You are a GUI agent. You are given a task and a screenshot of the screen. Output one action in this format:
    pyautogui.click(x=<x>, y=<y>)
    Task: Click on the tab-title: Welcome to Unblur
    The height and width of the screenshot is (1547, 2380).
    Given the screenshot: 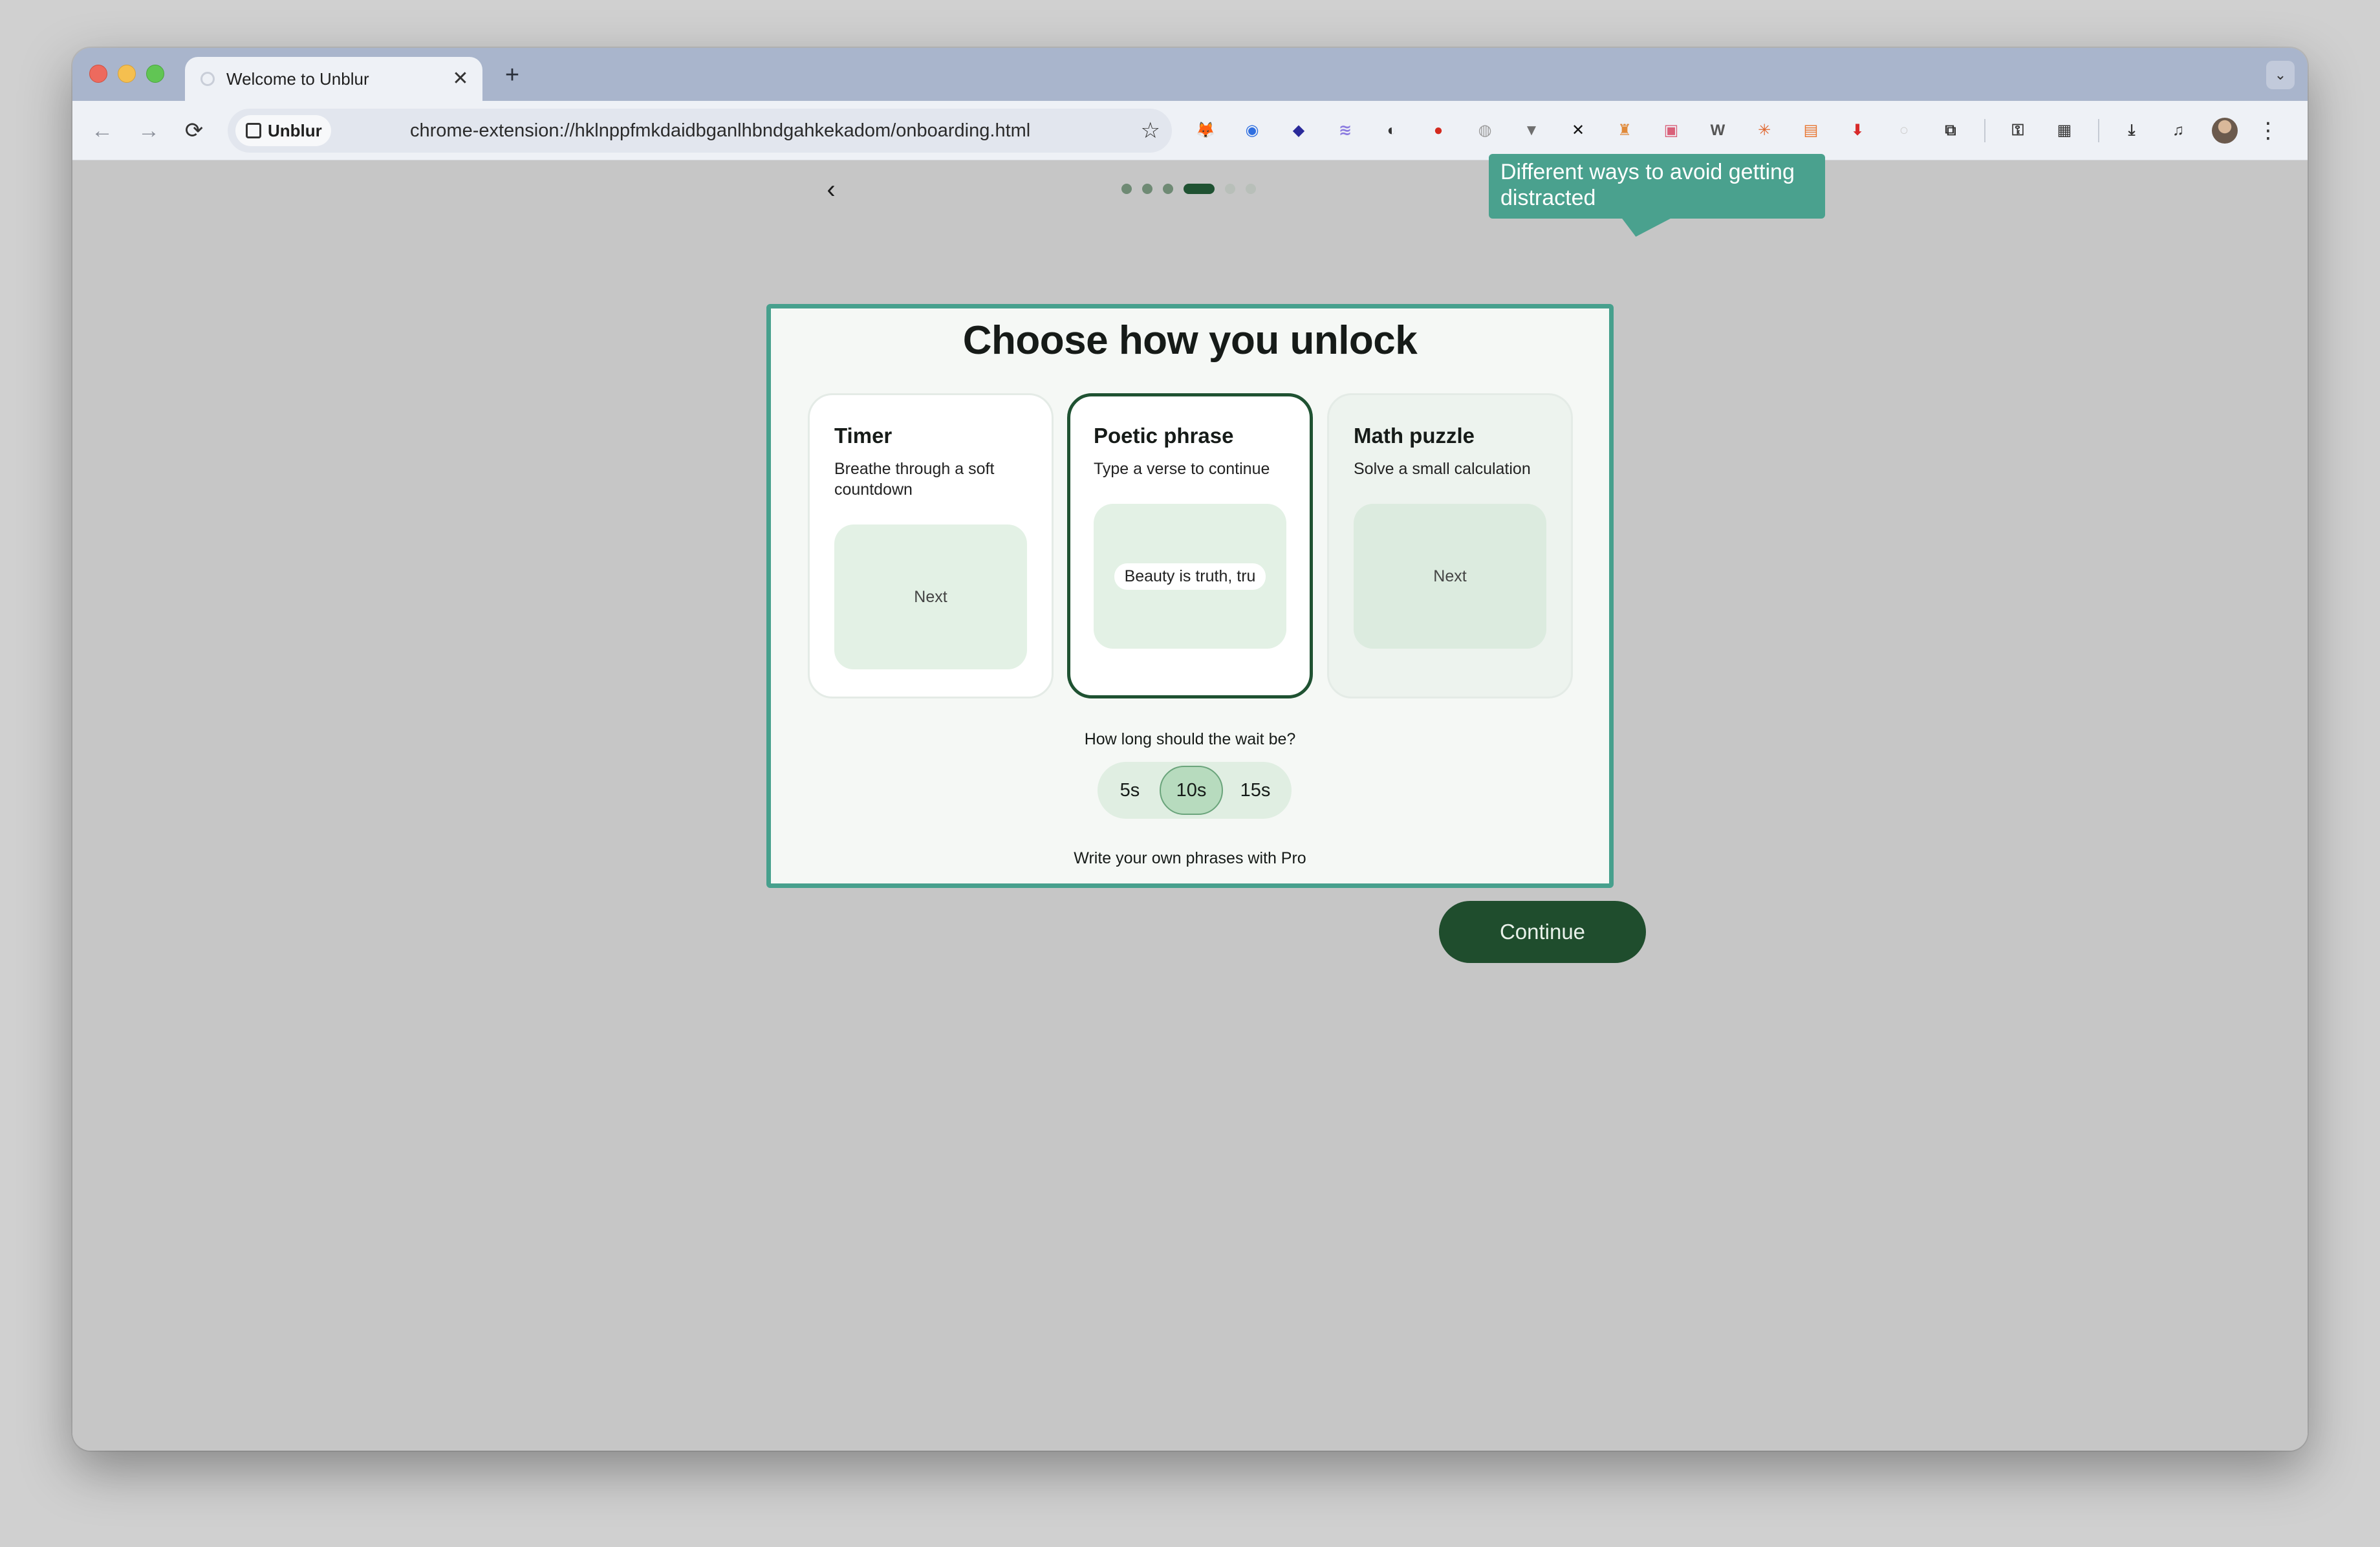 What is the action you would take?
    pyautogui.click(x=297, y=79)
    